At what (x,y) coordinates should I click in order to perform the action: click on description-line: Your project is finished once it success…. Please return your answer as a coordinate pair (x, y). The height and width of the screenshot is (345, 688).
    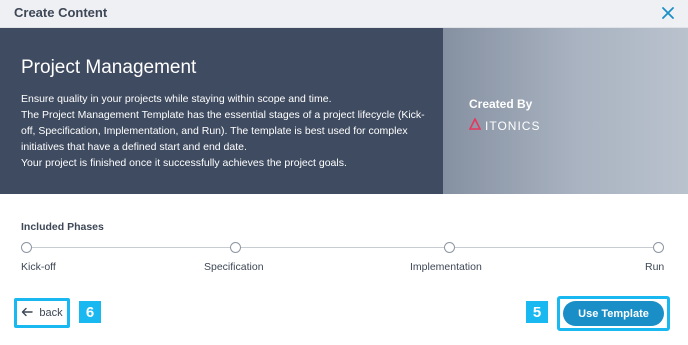
    Looking at the image, I should click on (184, 163).